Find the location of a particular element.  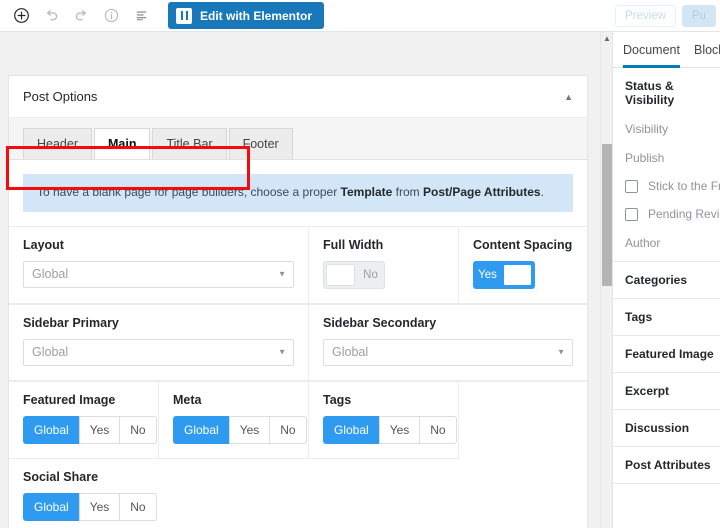

content-spacing-toggle: Yes is located at coordinates (504, 274).